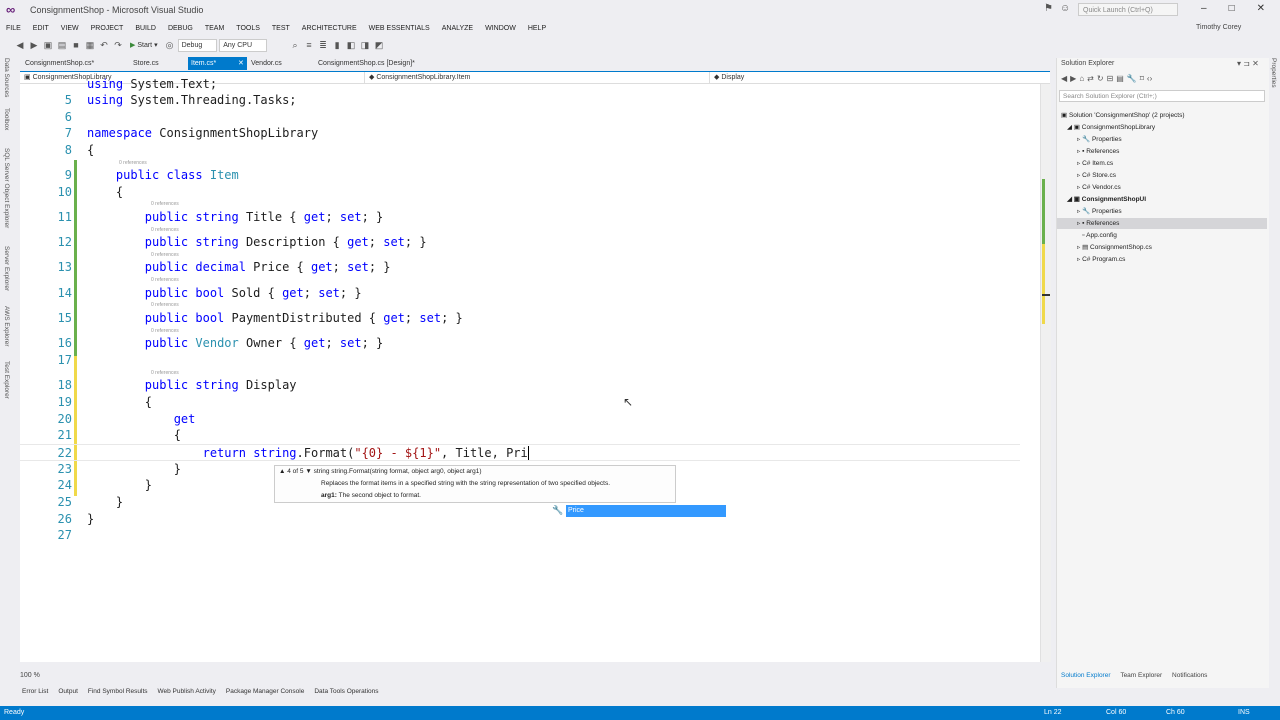  Describe the element at coordinates (1114, 247) in the screenshot. I see `tree-consignmentshop-cs: ▹ ▤ ConsignmentShop.cs` at that location.